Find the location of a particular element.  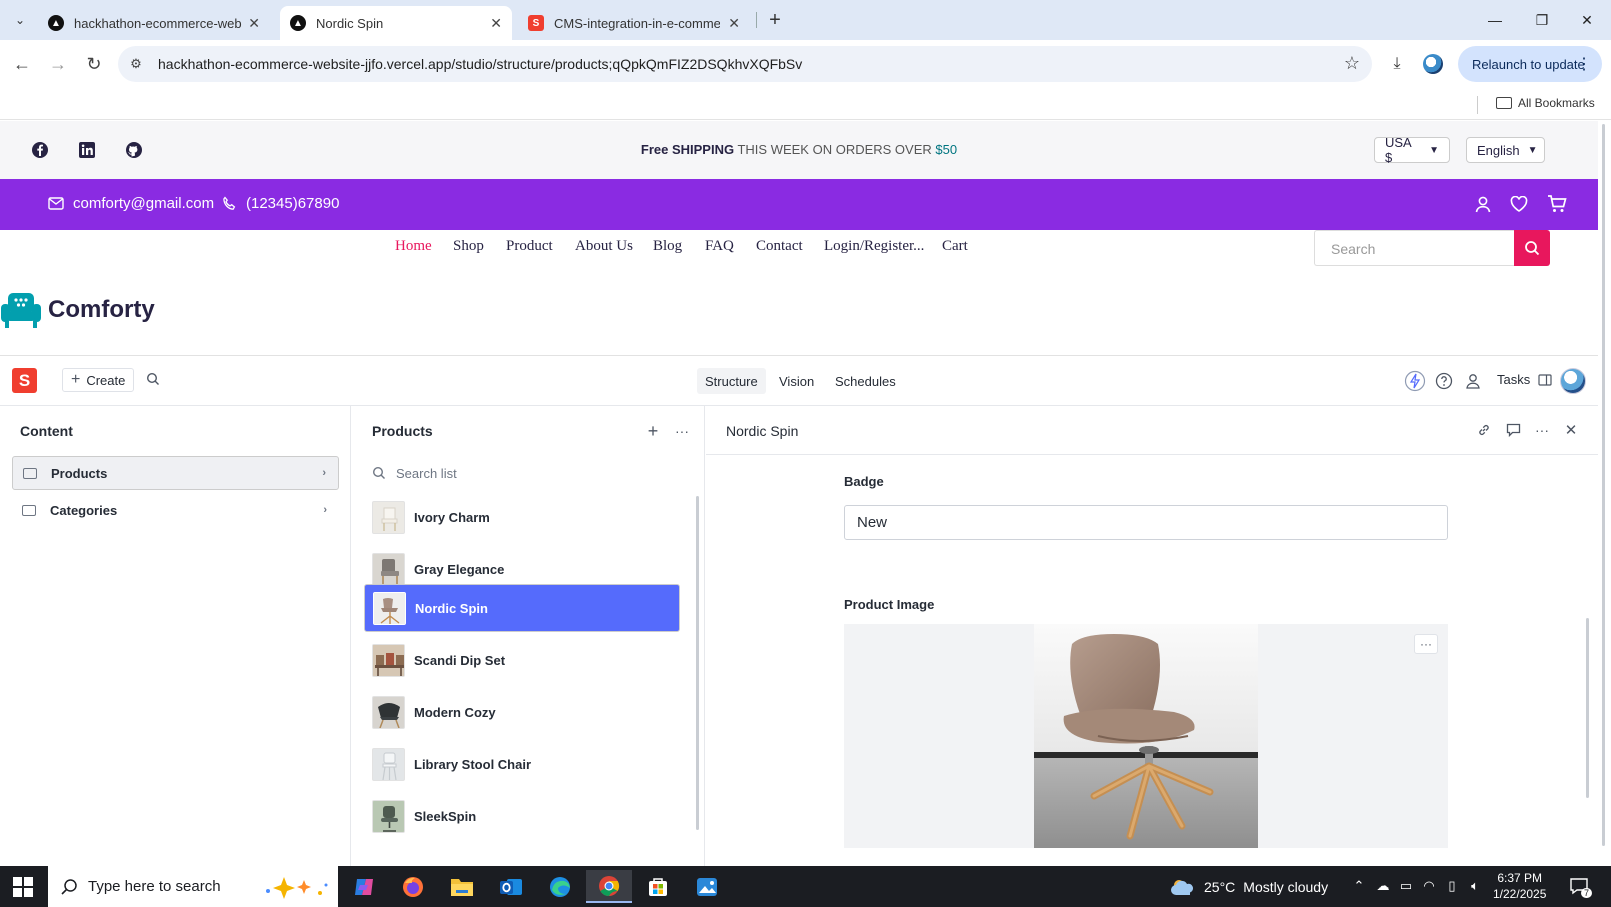

product-item: Modern Cozy is located at coordinates (522, 712).